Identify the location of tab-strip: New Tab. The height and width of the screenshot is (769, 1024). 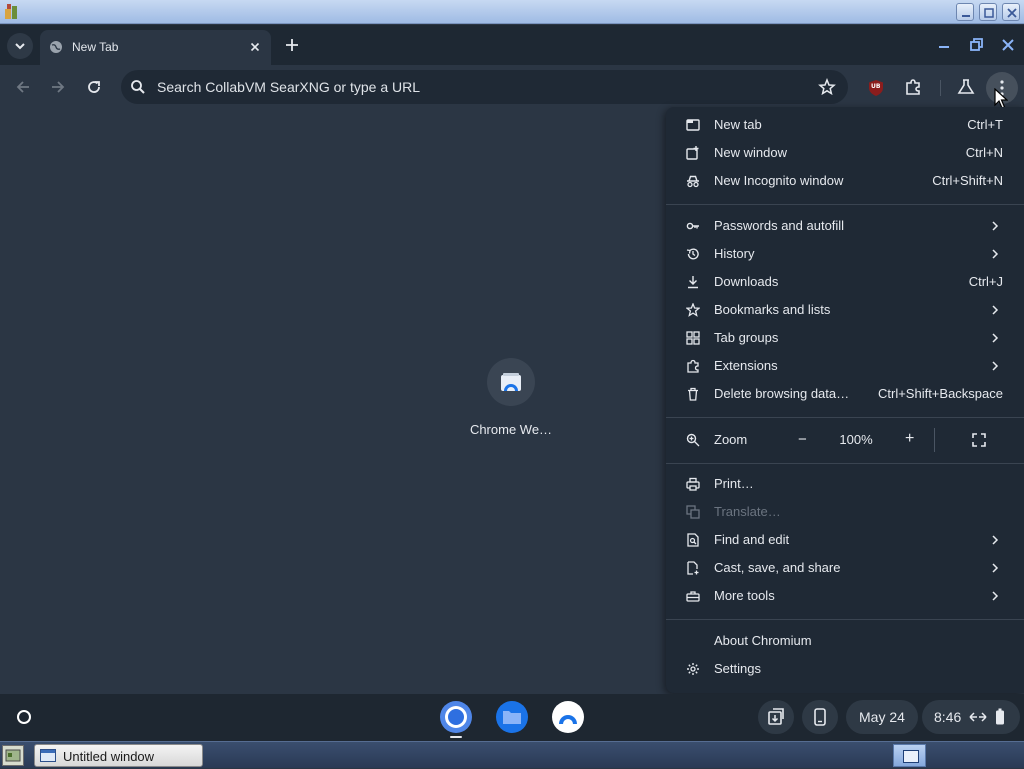
(512, 45).